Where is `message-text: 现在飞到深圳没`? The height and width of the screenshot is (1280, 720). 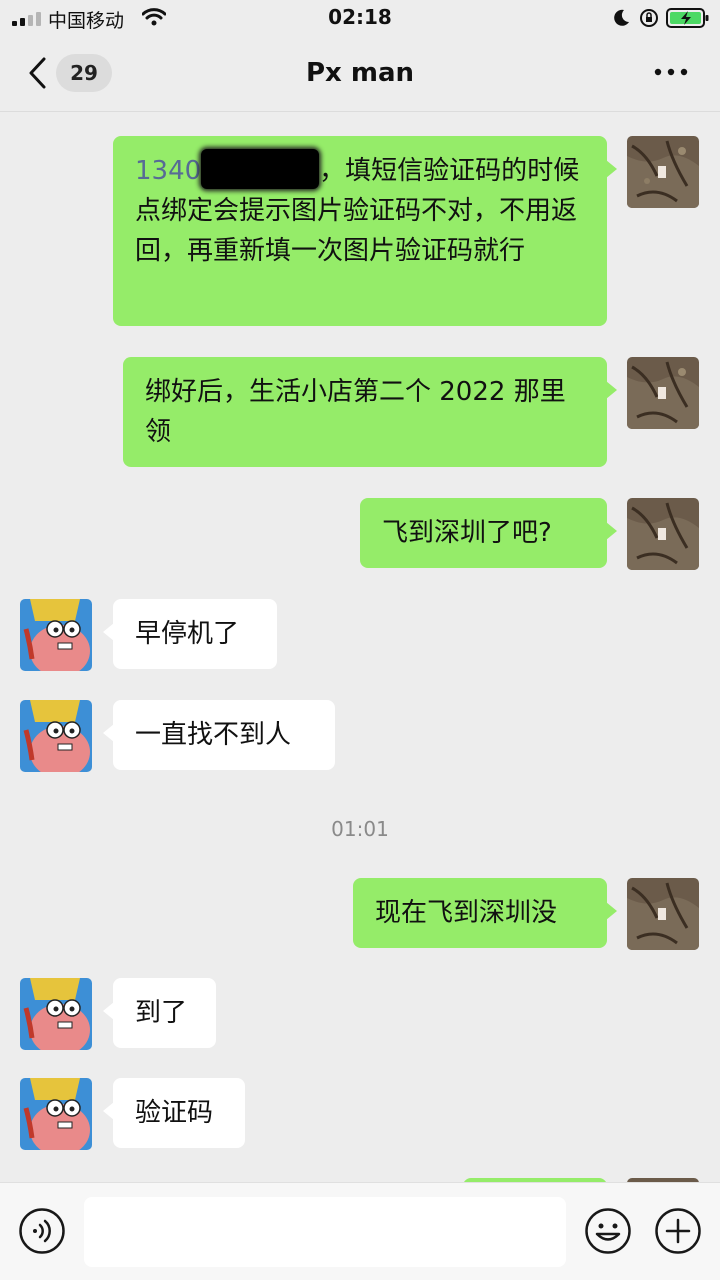 message-text: 现在飞到深圳没 is located at coordinates (466, 913).